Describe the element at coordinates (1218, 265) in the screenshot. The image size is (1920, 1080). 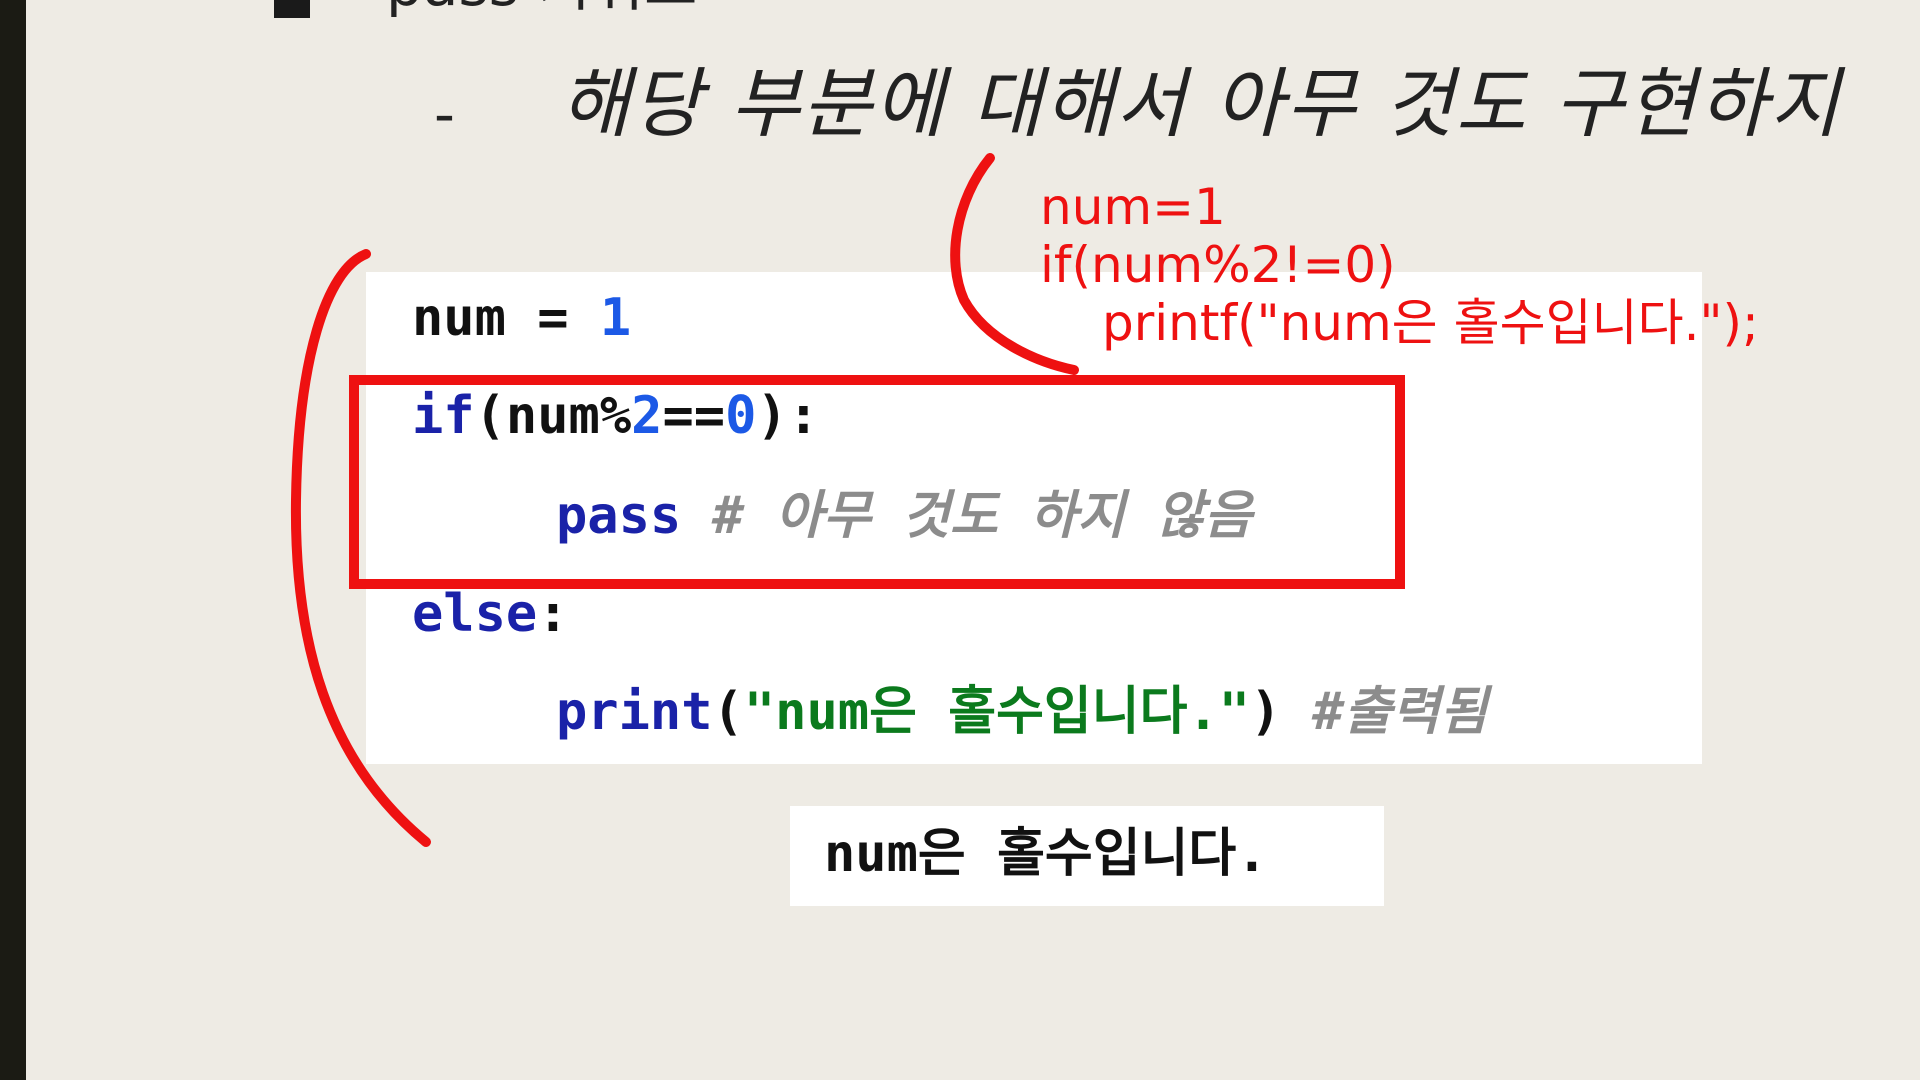
I see `annotation-line-2: if(num%2!=0)` at that location.